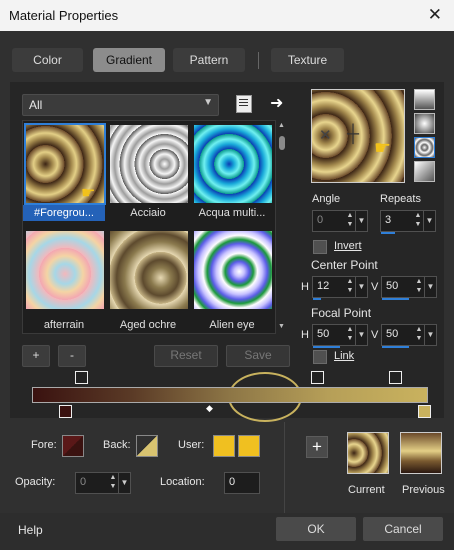  What do you see at coordinates (47, 60) in the screenshot?
I see `tab-color: Color` at bounding box center [47, 60].